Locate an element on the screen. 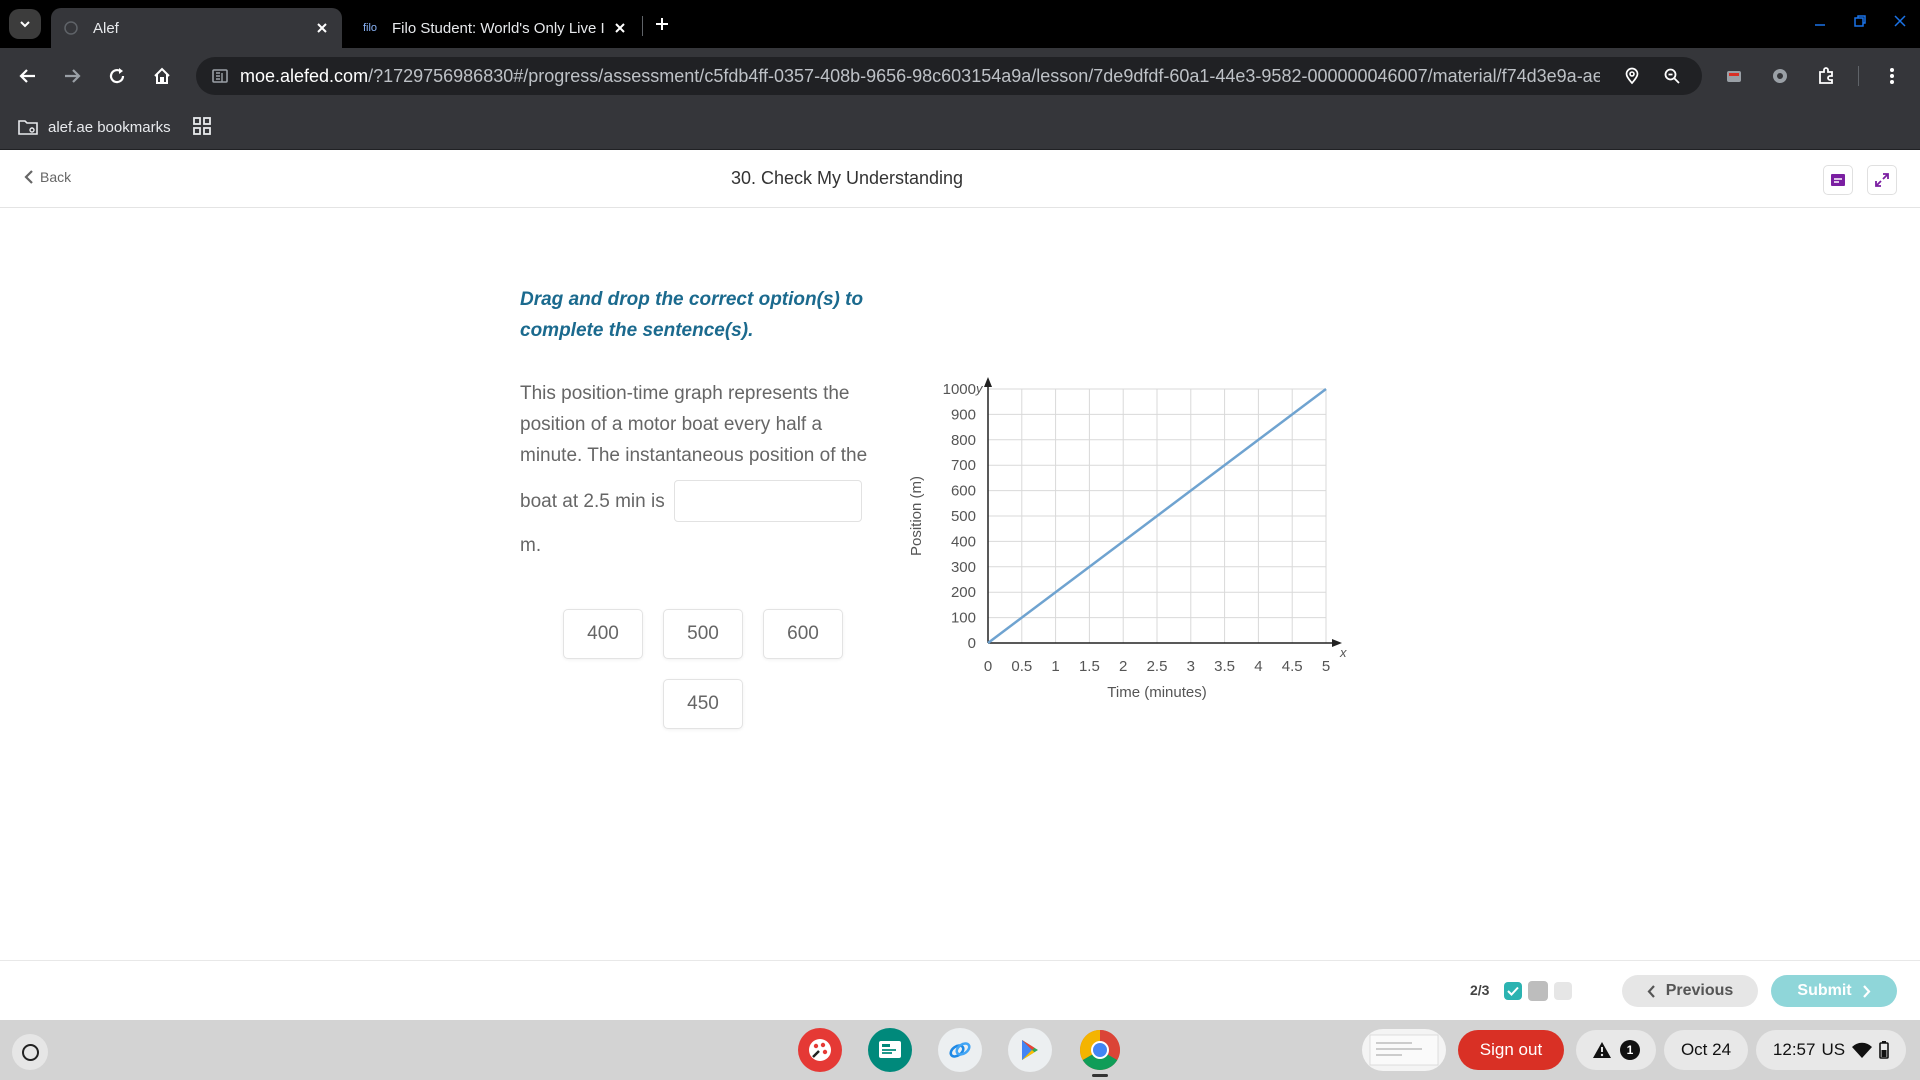  y-tick-label: 100 is located at coordinates (963, 618).